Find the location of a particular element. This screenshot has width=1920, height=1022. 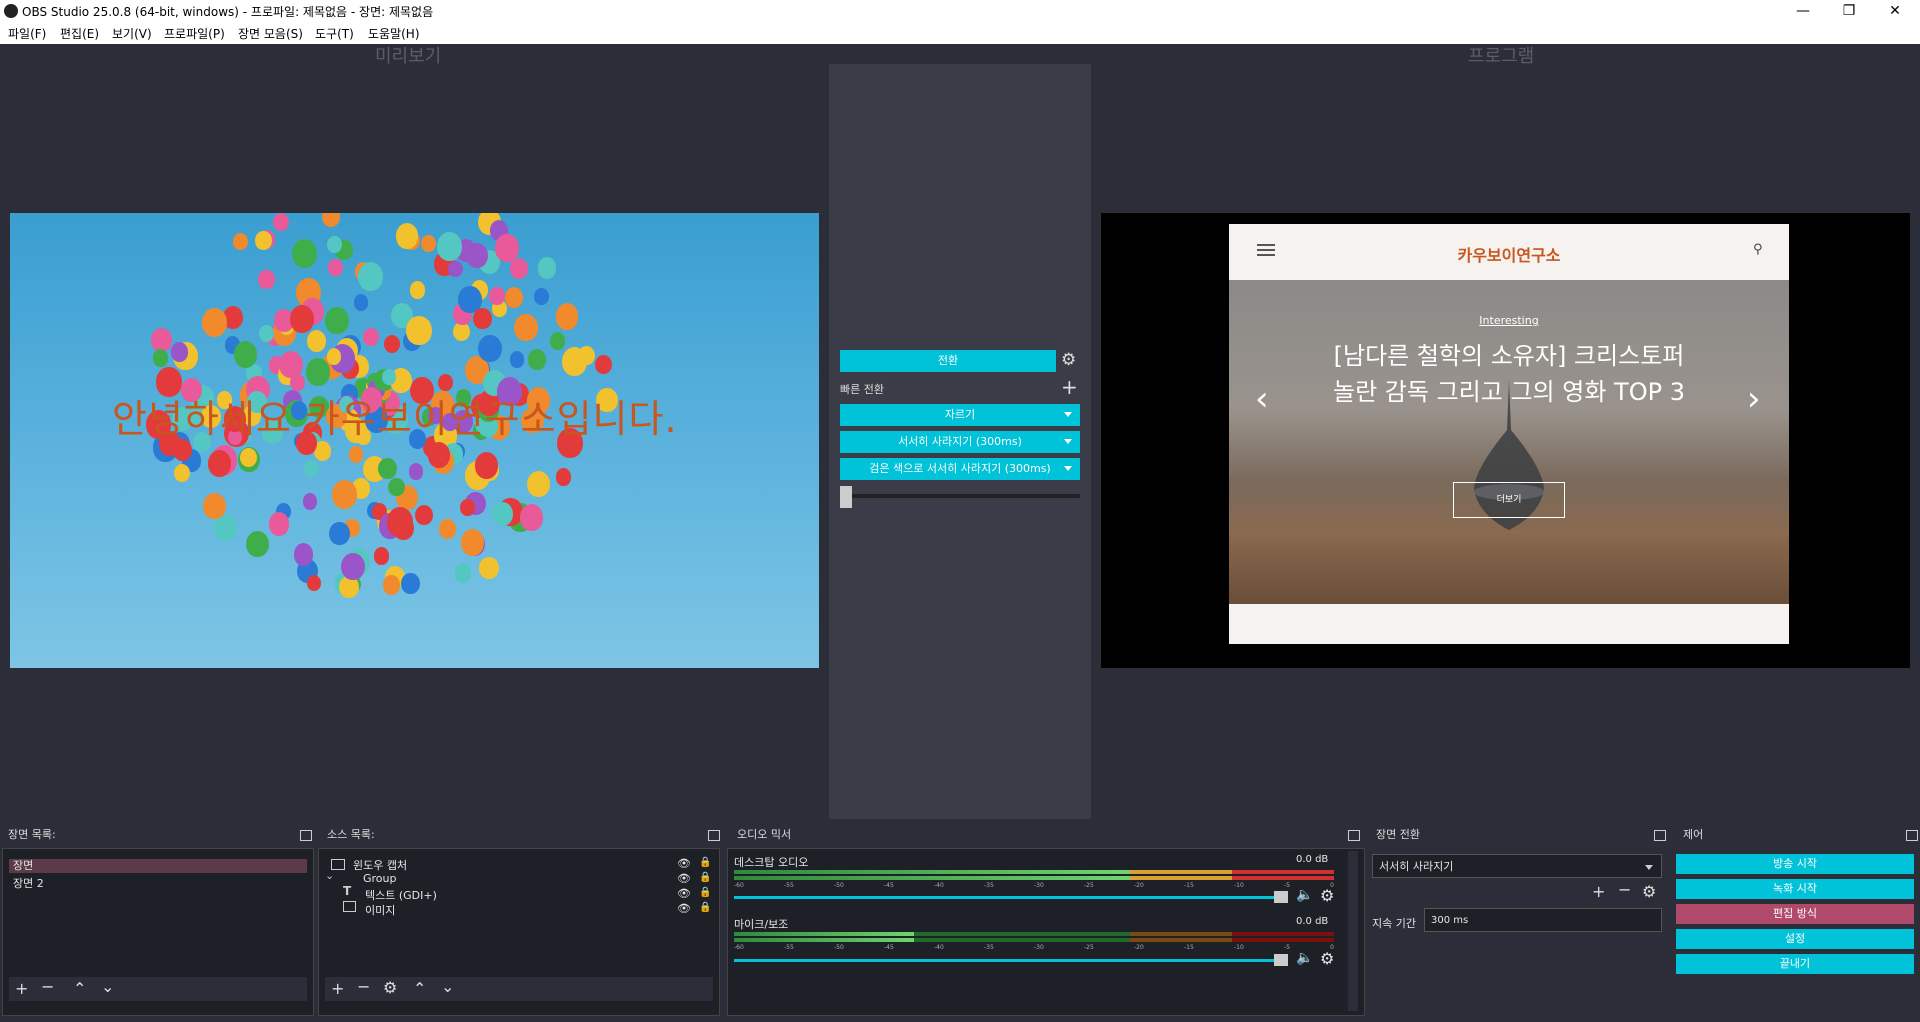

chevron-down-icon is located at coordinates (1068, 441).